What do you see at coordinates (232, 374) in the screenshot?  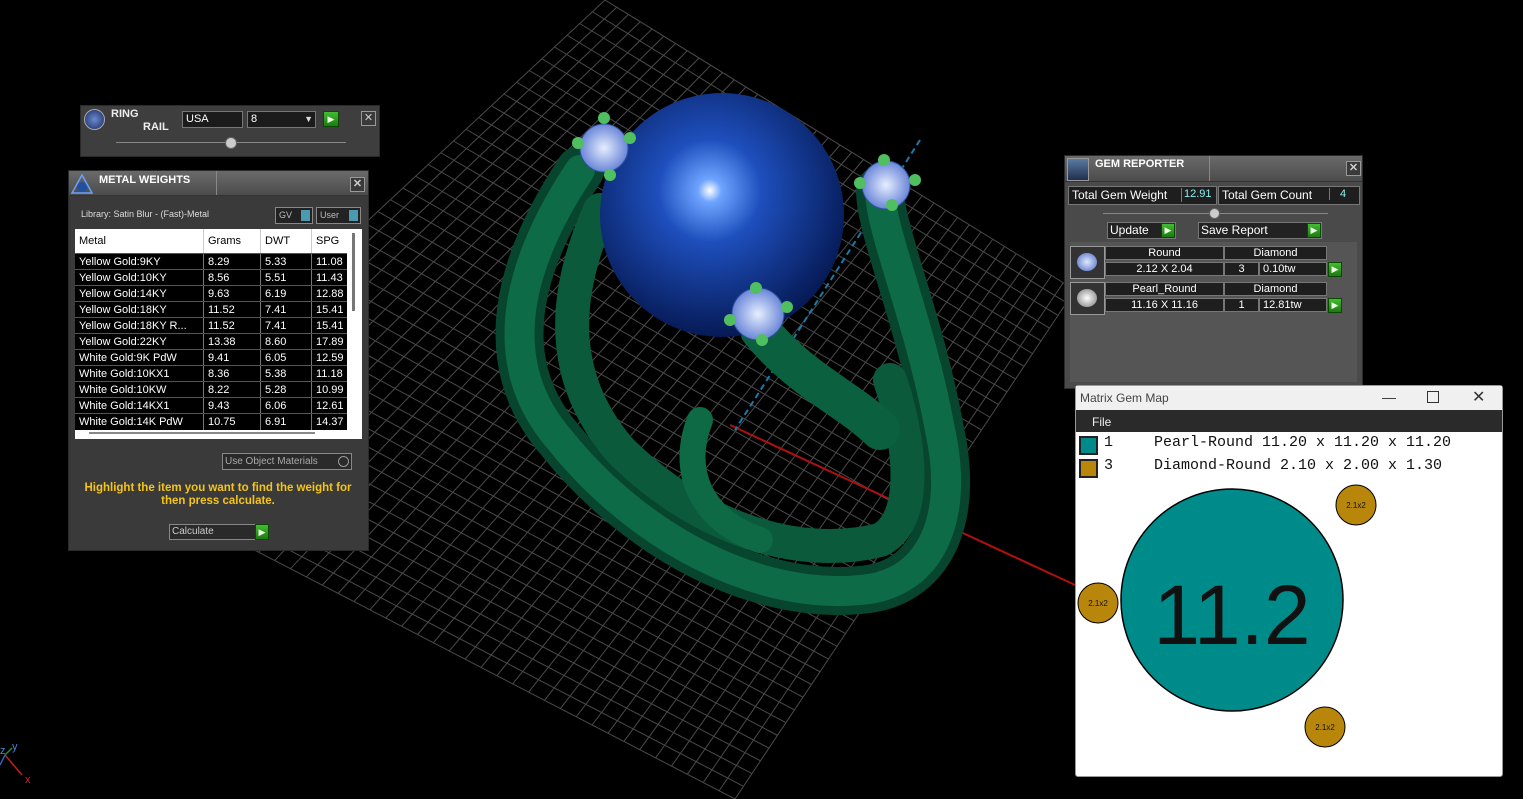 I see `table-cell: 8.36` at bounding box center [232, 374].